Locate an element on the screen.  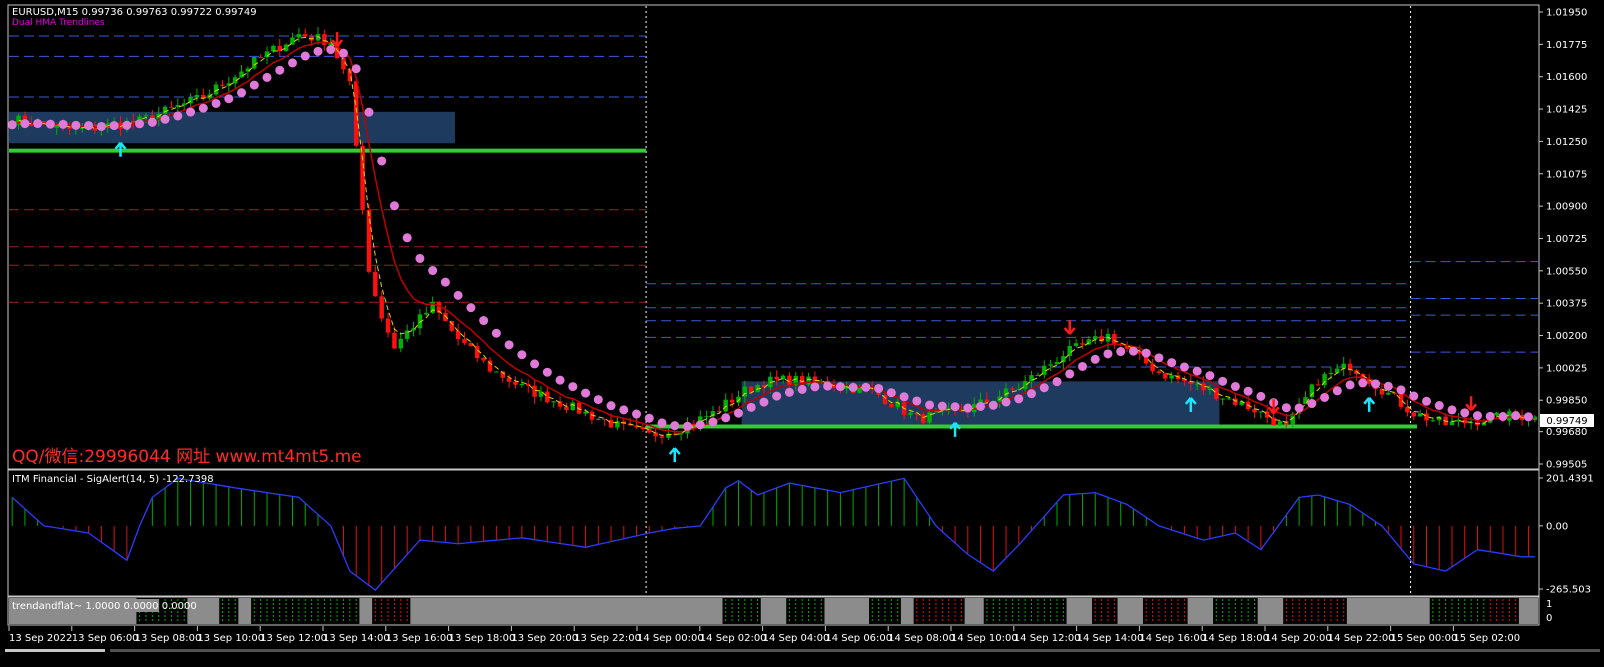
time-tick-label: 14 Sep 08:00 is located at coordinates (921, 638).